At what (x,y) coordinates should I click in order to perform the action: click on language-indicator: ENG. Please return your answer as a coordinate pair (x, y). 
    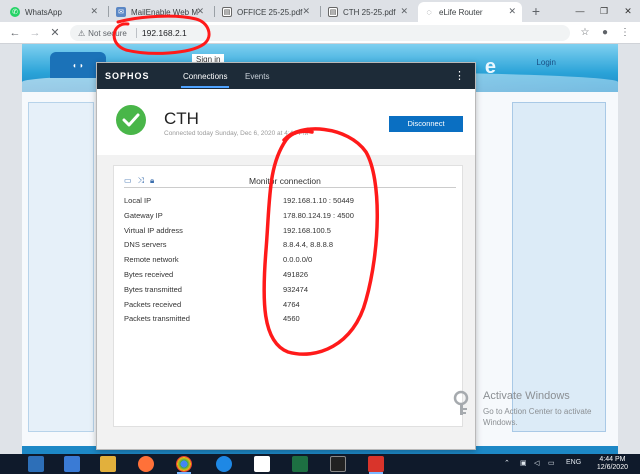
    Looking at the image, I should click on (573, 462).